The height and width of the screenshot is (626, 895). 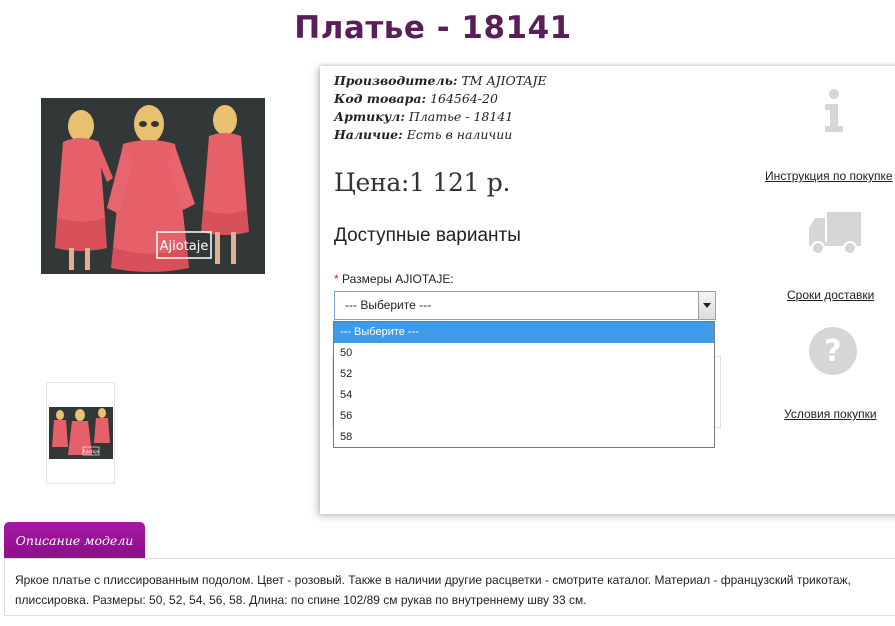 I want to click on product-main-image: Ajiotaje, so click(x=153, y=186).